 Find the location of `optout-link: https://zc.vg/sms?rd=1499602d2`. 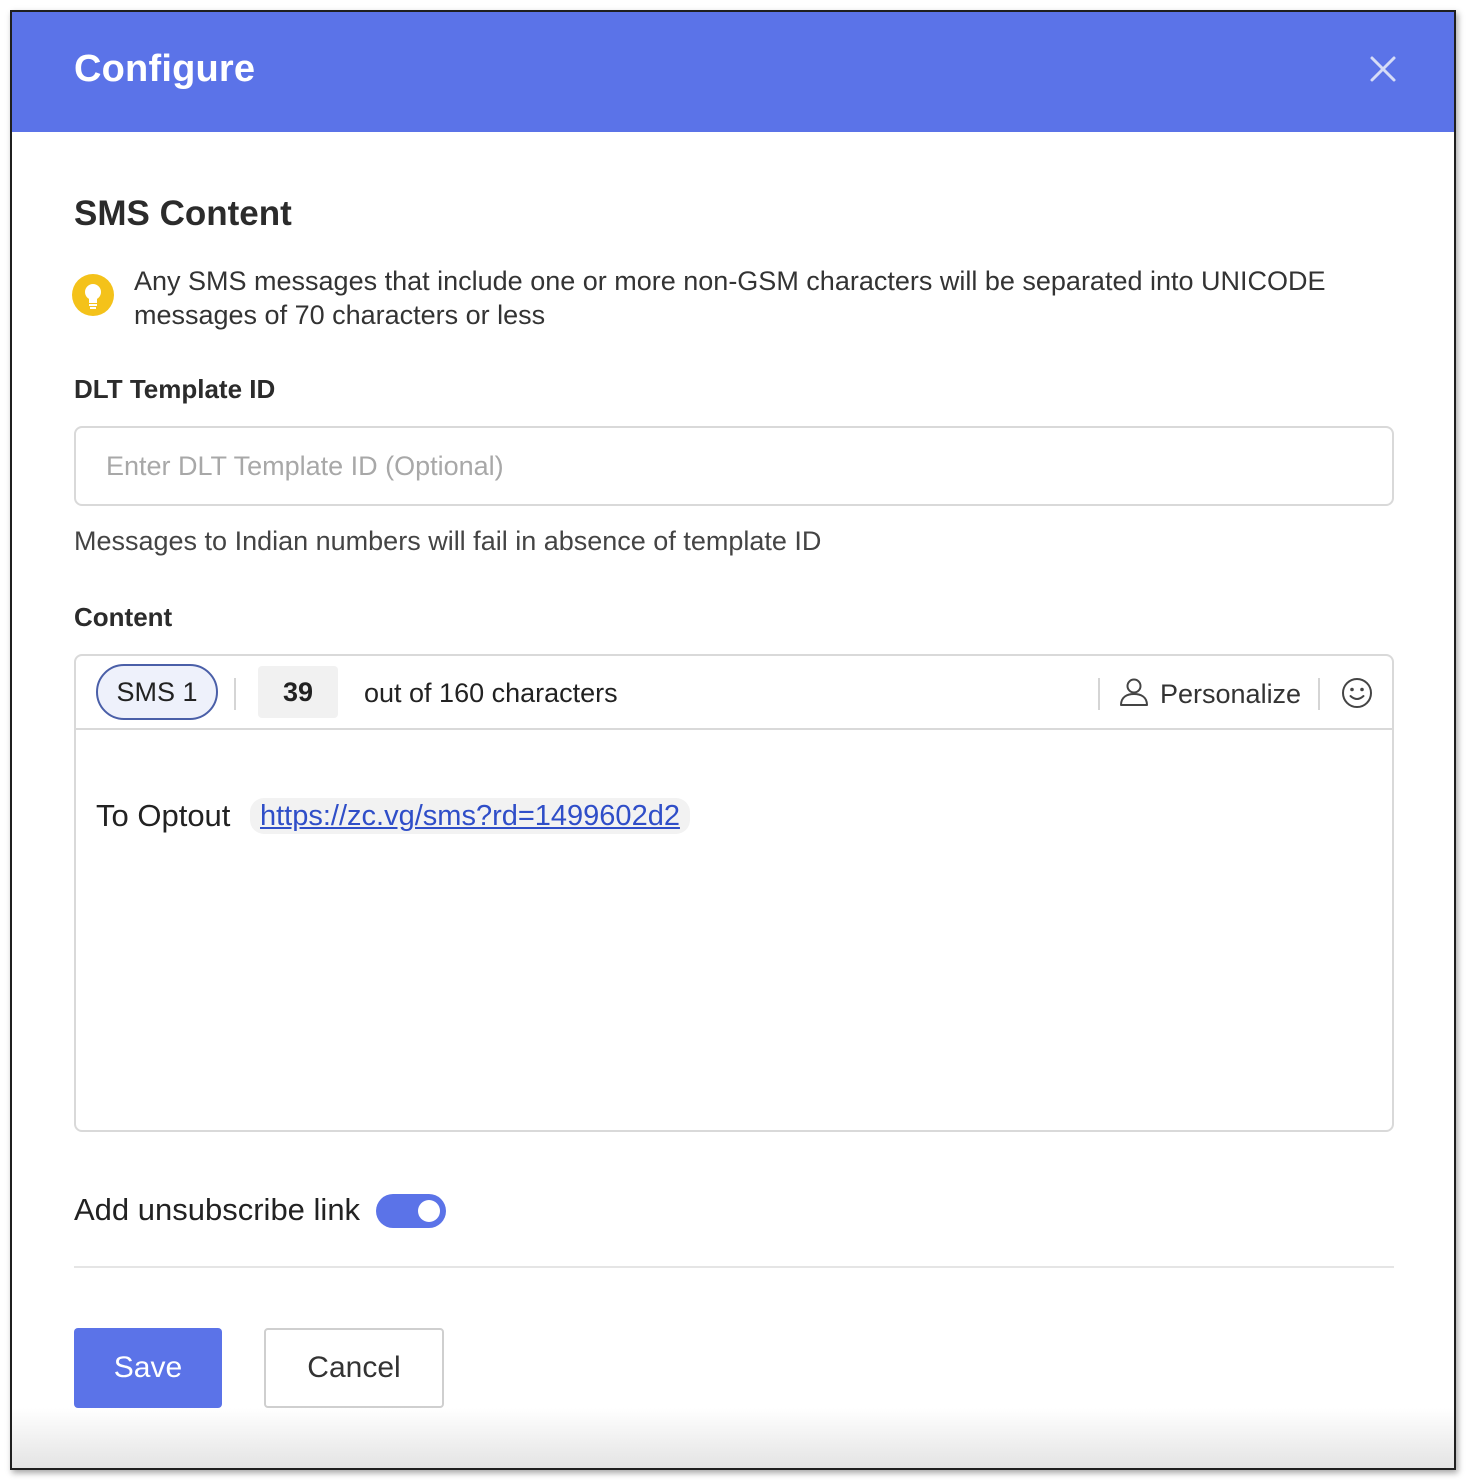

optout-link: https://zc.vg/sms?rd=1499602d2 is located at coordinates (470, 816).